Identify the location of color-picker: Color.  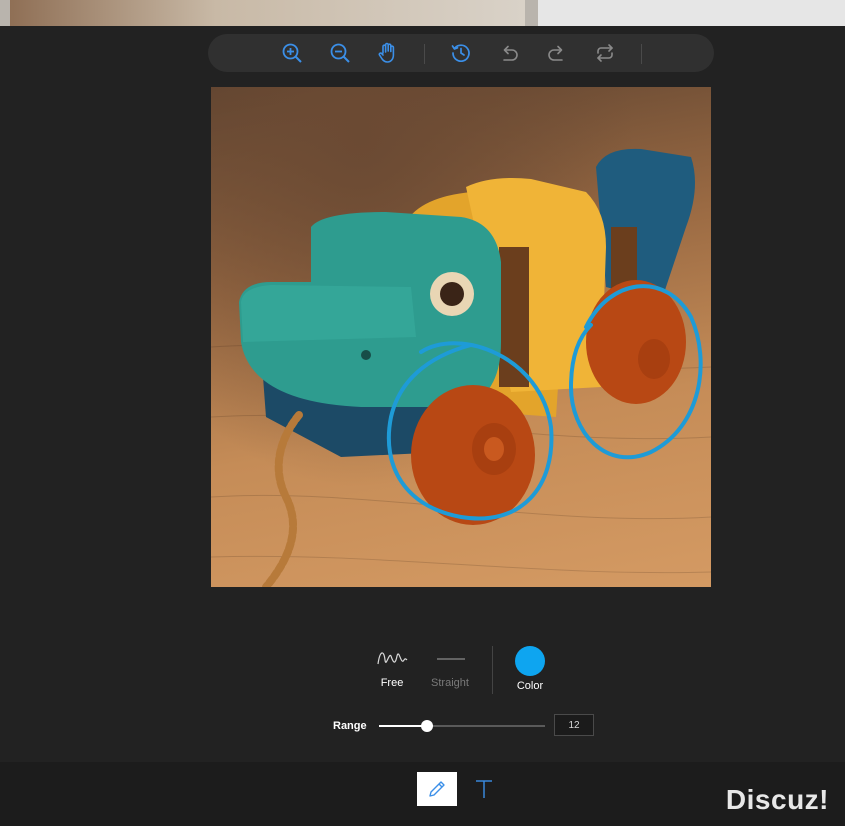
(530, 669).